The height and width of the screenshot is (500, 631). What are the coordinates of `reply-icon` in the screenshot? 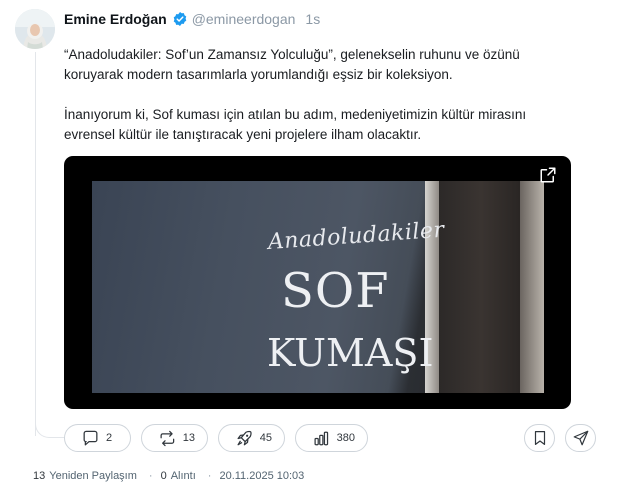 It's located at (90, 437).